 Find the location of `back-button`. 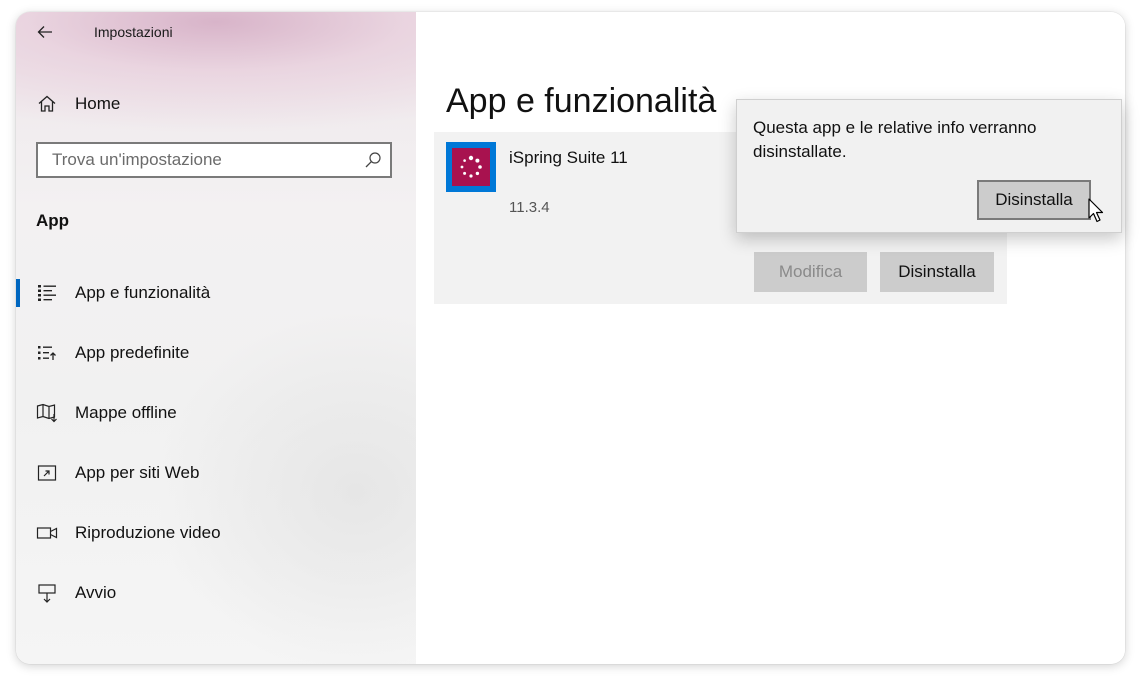

back-button is located at coordinates (45, 32).